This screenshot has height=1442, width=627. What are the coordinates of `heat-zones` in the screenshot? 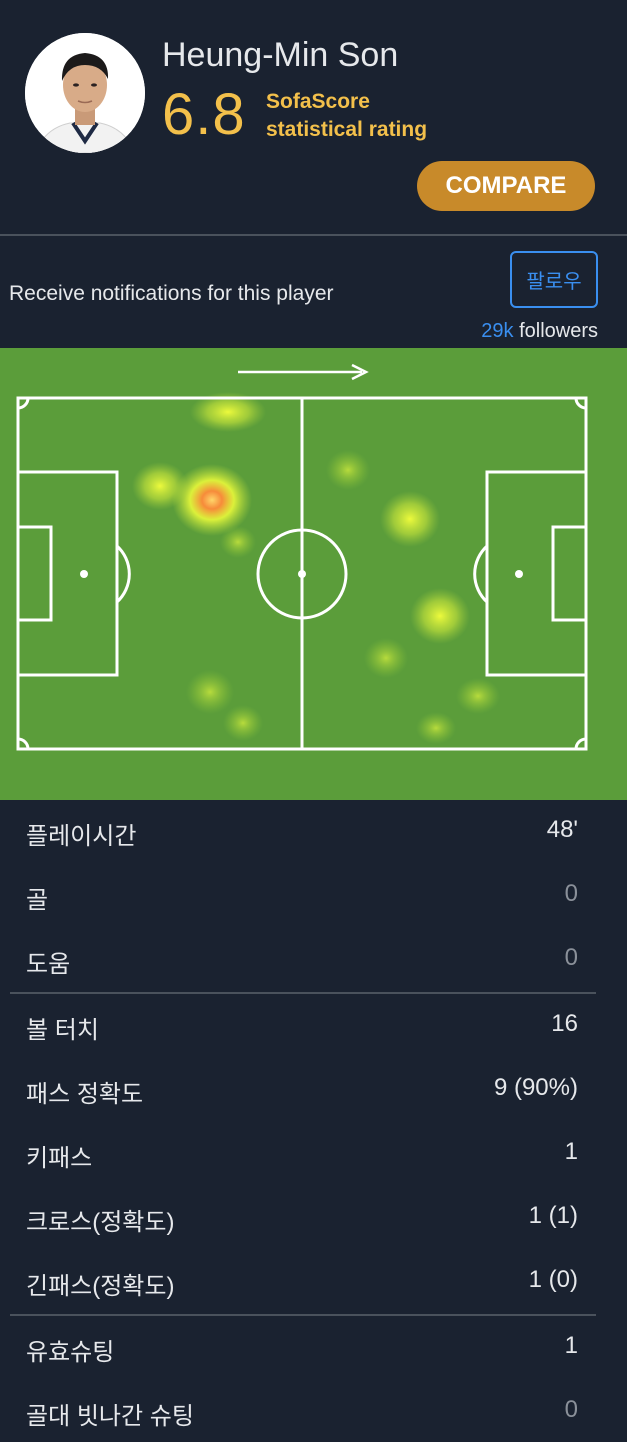 It's located at (316, 568).